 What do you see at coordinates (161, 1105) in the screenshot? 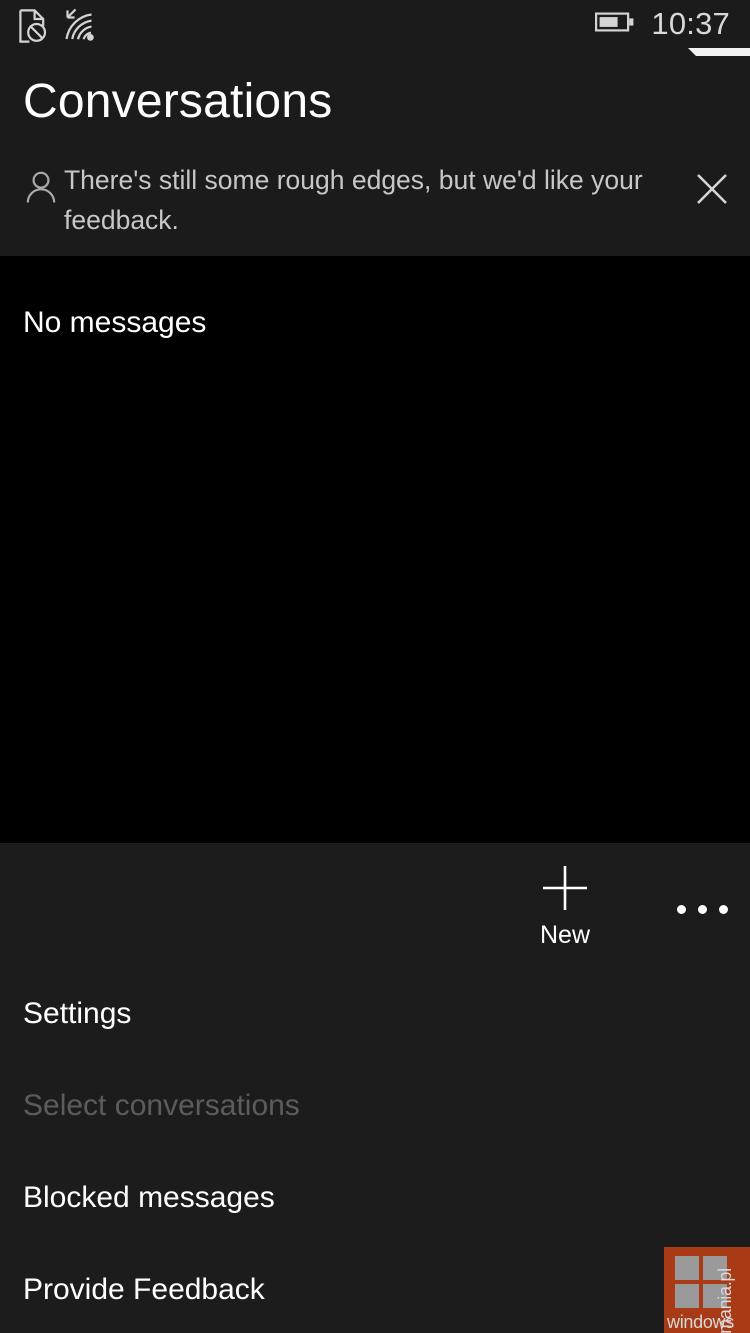
I see `menu-item-label: Select conversations` at bounding box center [161, 1105].